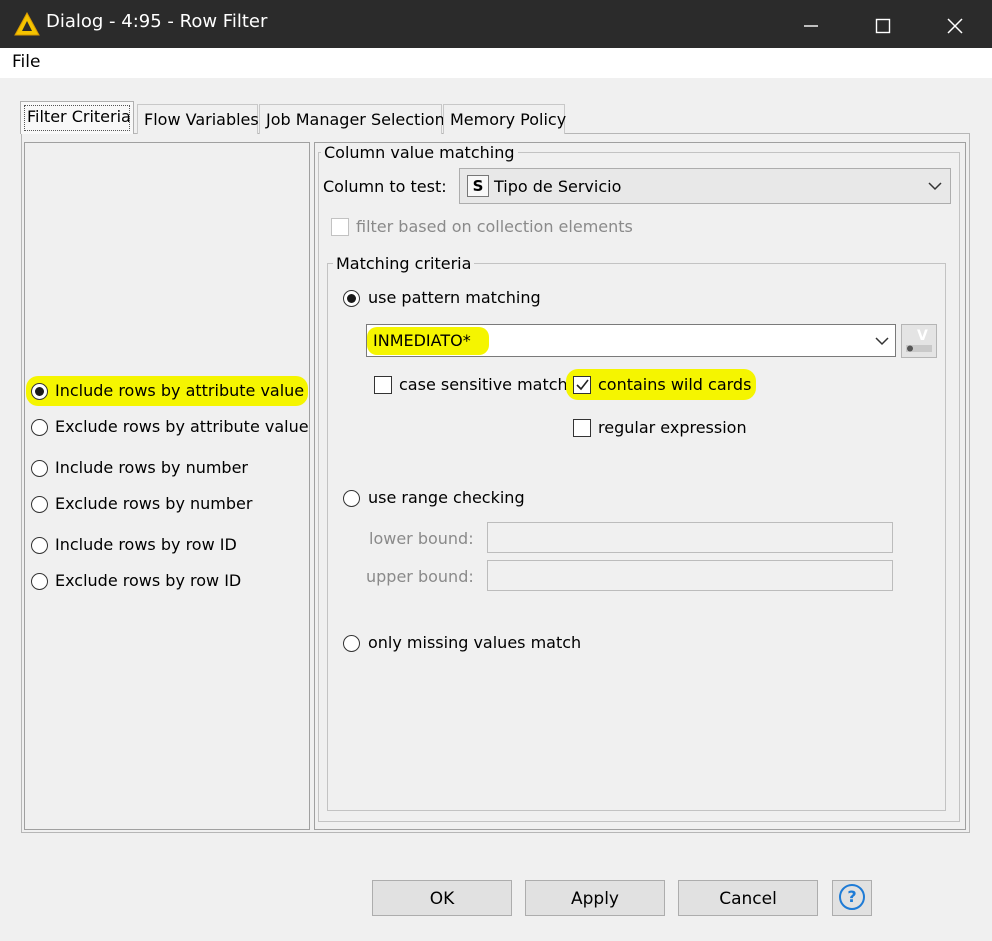 This screenshot has width=992, height=941. What do you see at coordinates (672, 427) in the screenshot?
I see `regular-expression-label: regular expression` at bounding box center [672, 427].